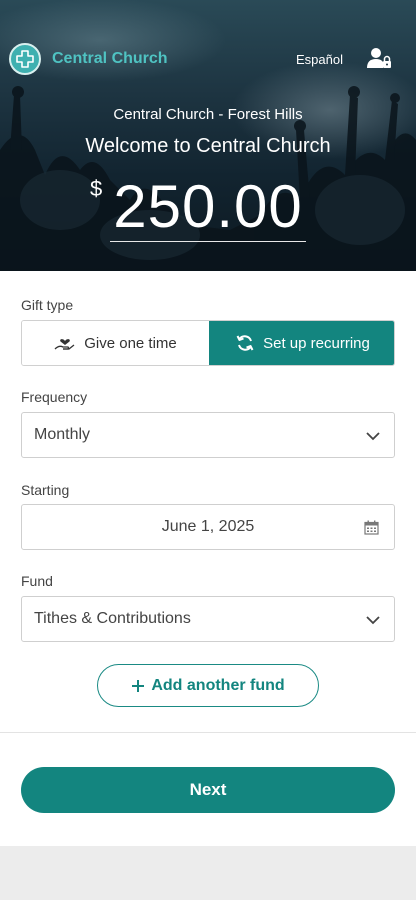 The image size is (416, 900). I want to click on plus-icon, so click(138, 685).